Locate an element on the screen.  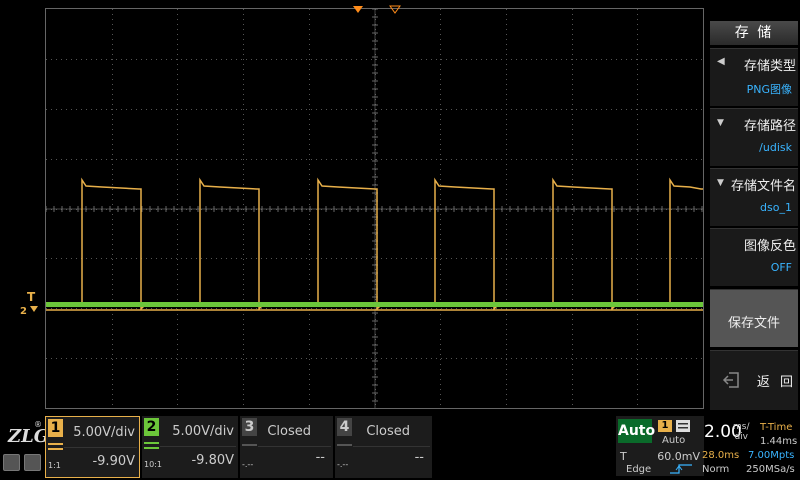
run-mode-badge: Auto is located at coordinates (636, 431).